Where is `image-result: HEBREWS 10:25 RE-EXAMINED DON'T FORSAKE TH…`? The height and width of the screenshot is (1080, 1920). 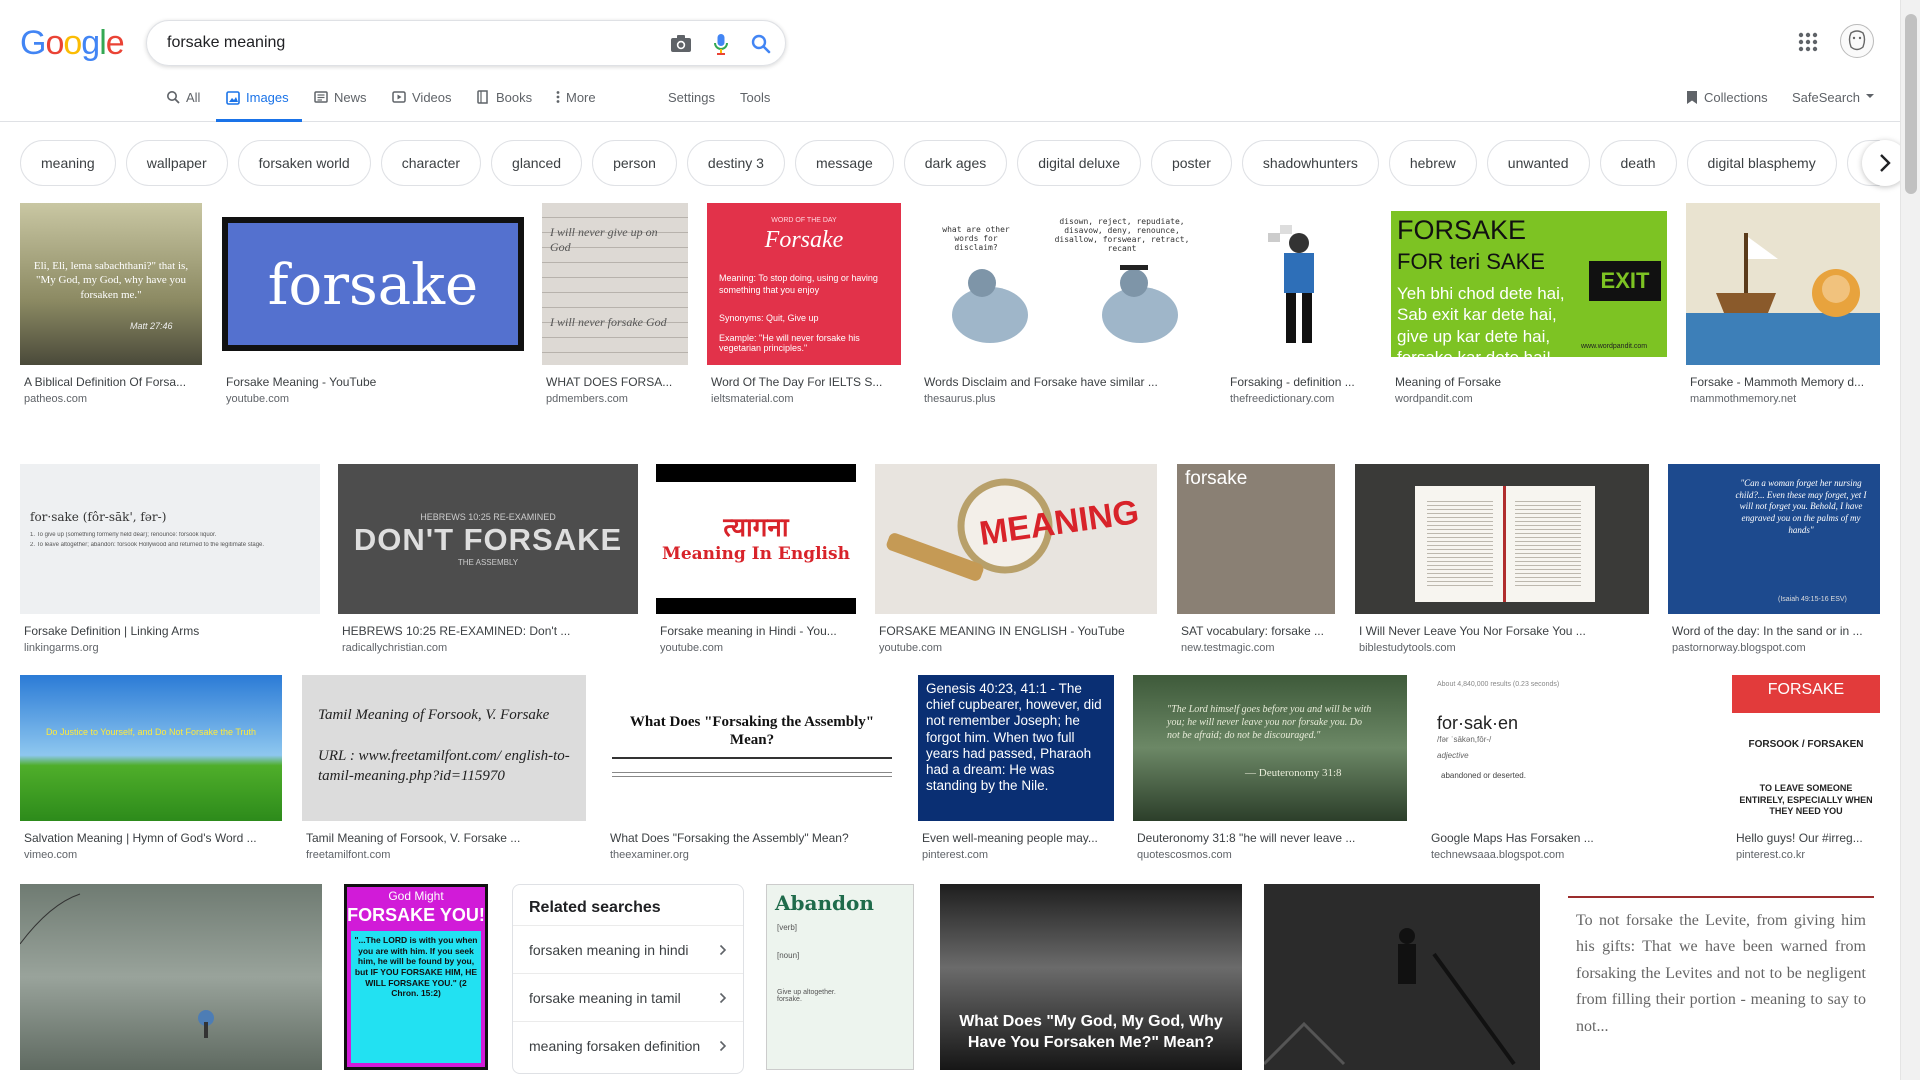 image-result: HEBREWS 10:25 RE-EXAMINED DON'T FORSAKE TH… is located at coordinates (488, 559).